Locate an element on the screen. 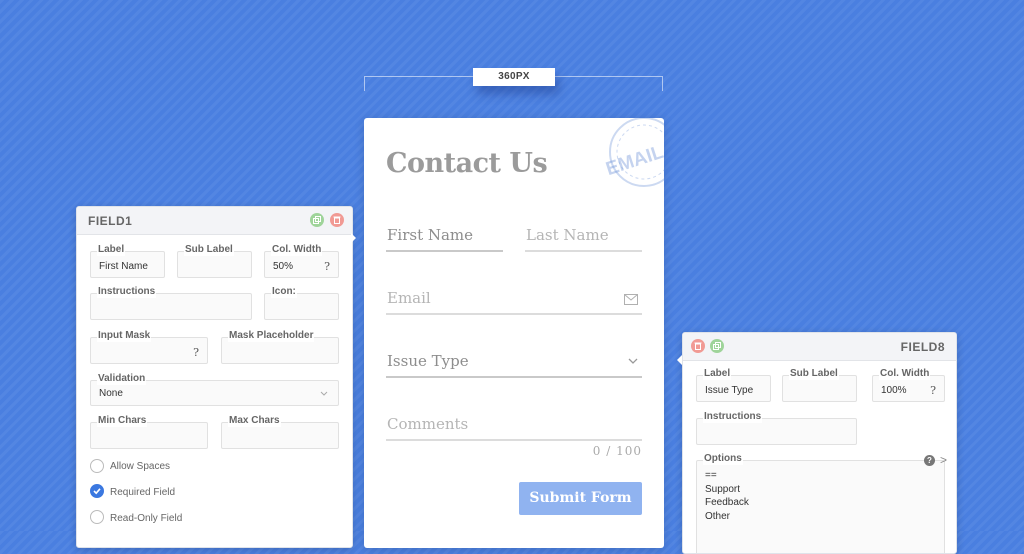 This screenshot has width=1024, height=554. options-list: == Support Feedback Other is located at coordinates (727, 496).